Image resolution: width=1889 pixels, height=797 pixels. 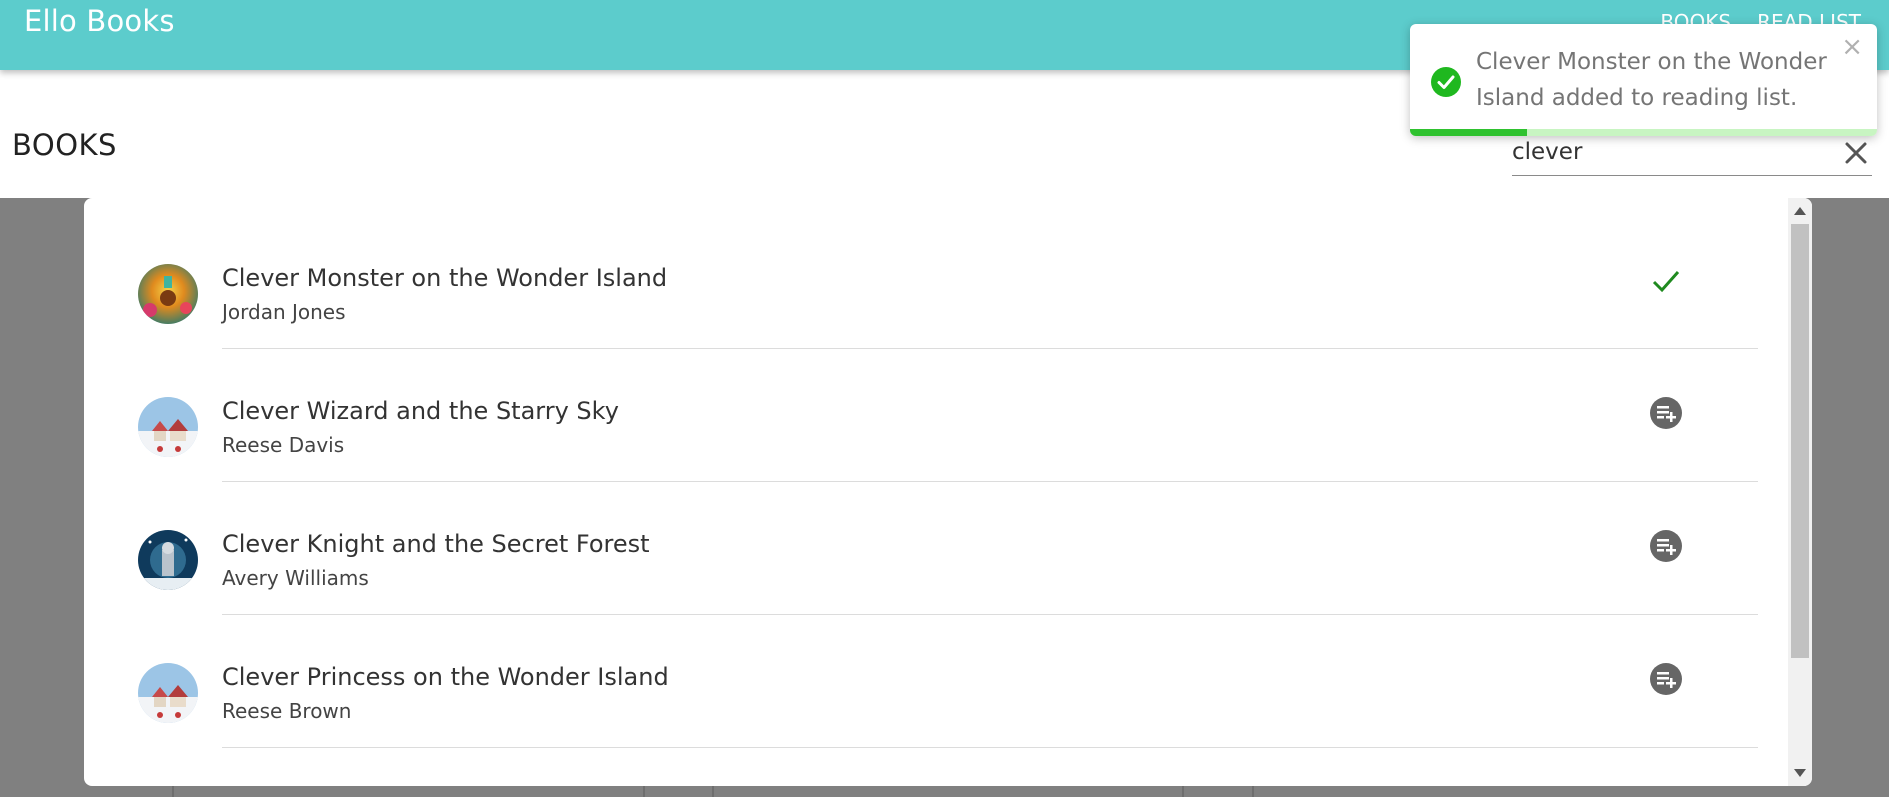 What do you see at coordinates (99, 21) in the screenshot?
I see `app-title: Ello Books` at bounding box center [99, 21].